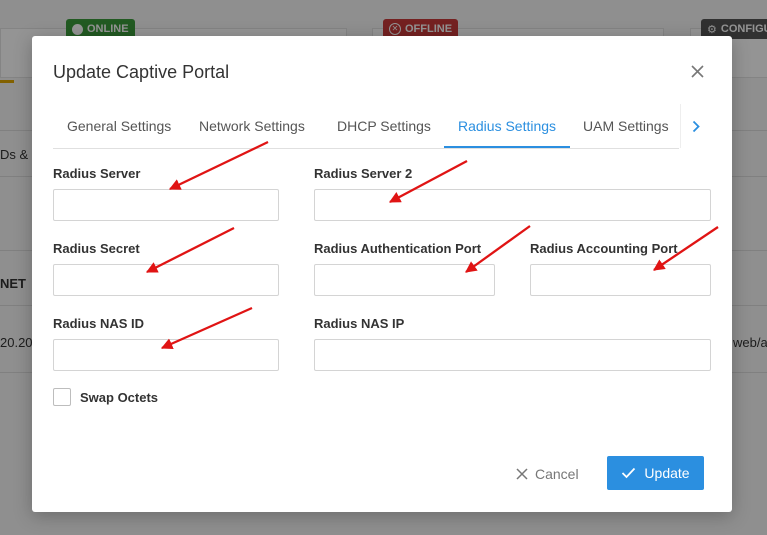  Describe the element at coordinates (384, 126) in the screenshot. I see `tab-dhcp-settings: DHCP Settings` at that location.